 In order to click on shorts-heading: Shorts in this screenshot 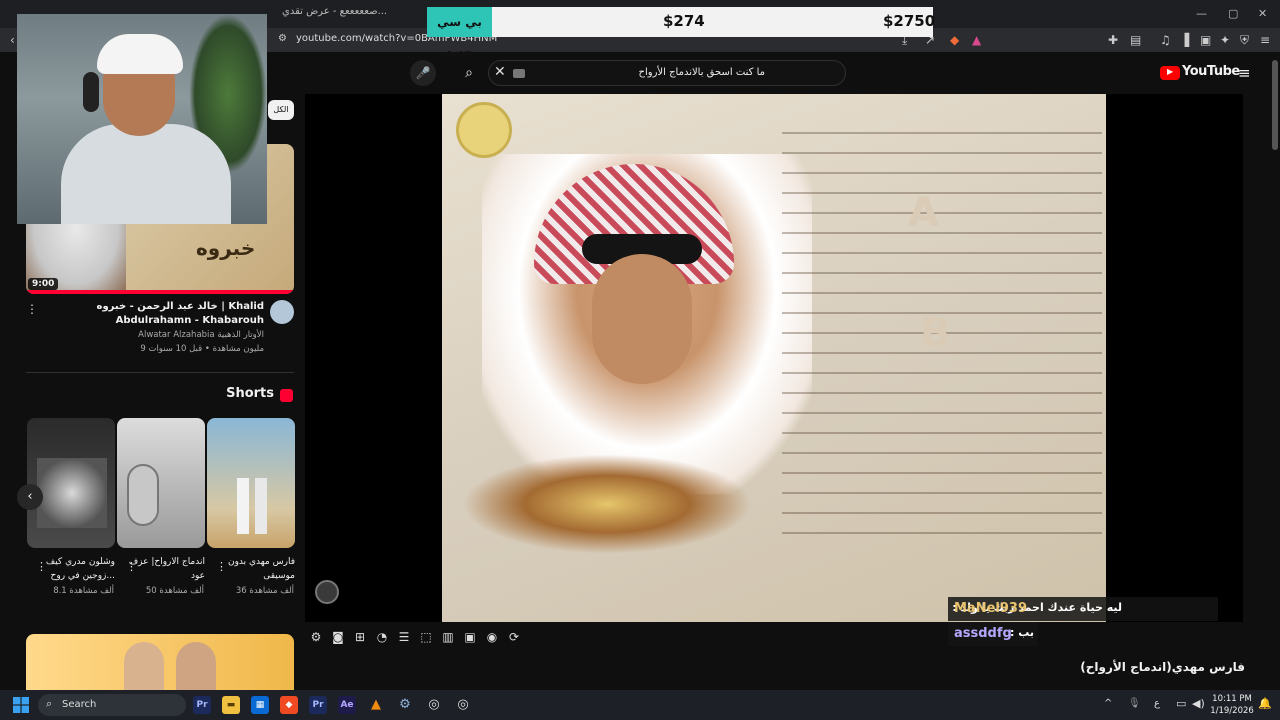, I will do `click(250, 393)`.